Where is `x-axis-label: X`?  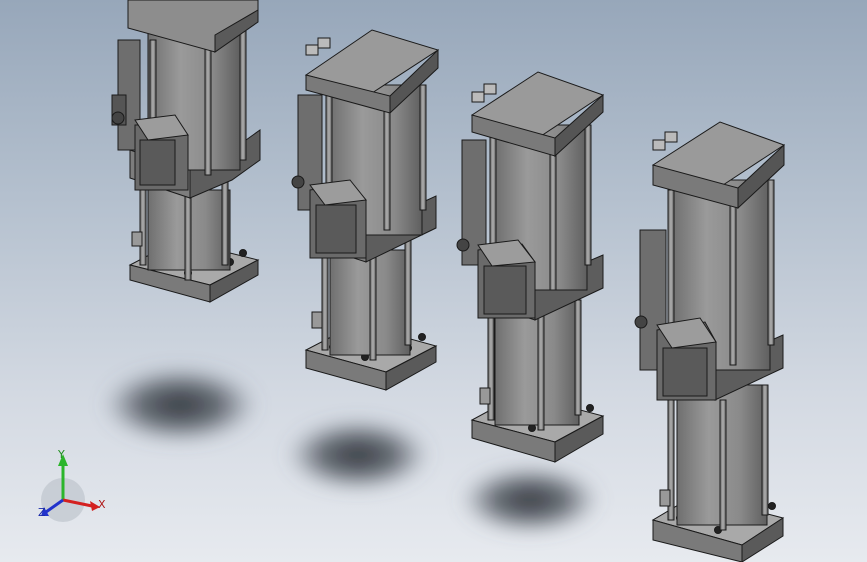
x-axis-label: X is located at coordinates (102, 504).